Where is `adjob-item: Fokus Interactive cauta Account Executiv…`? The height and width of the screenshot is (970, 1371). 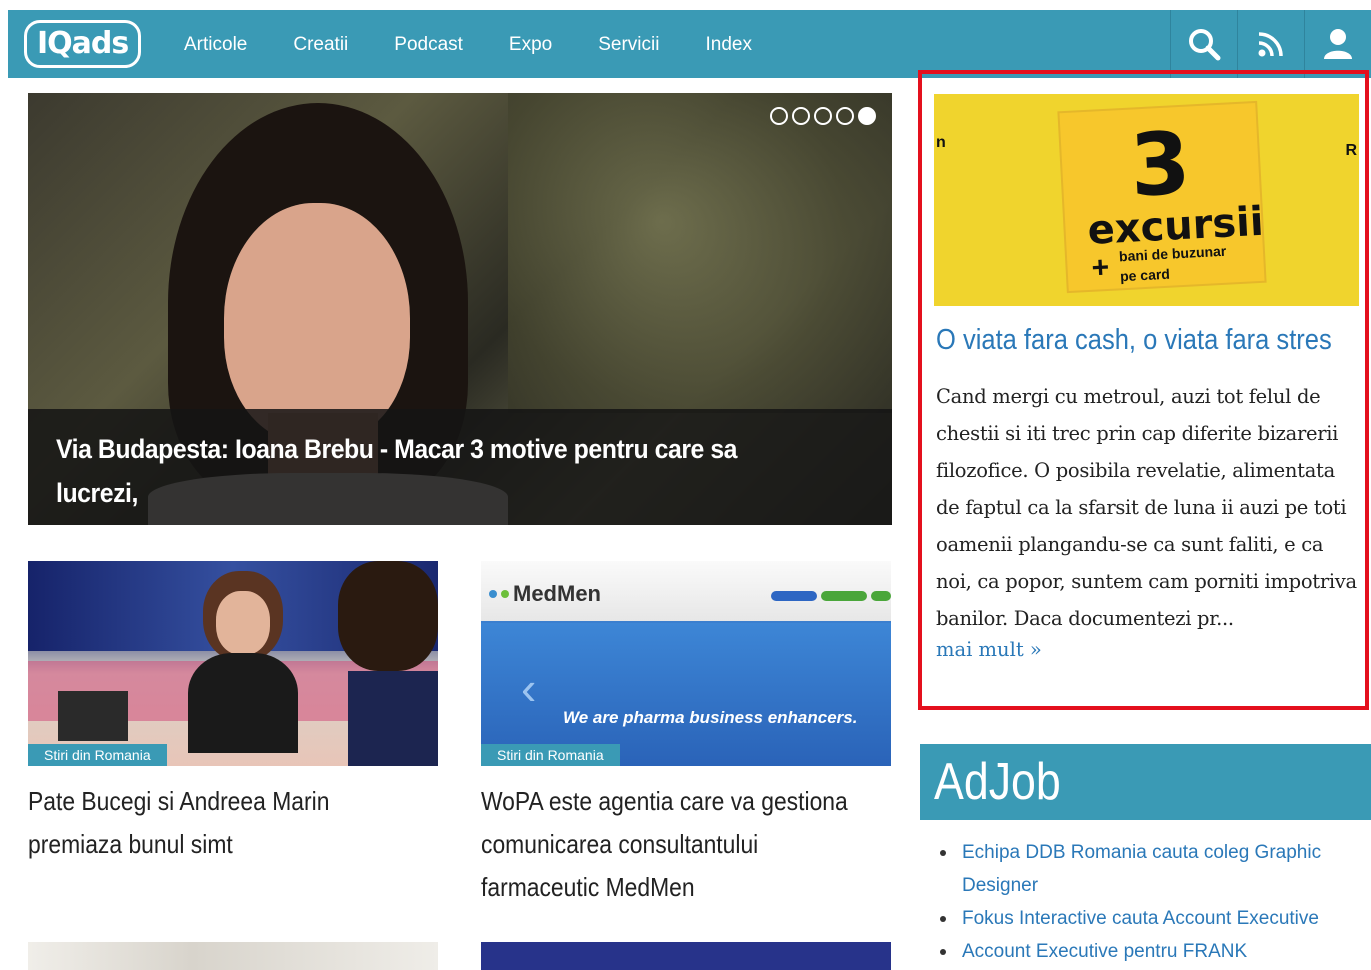 adjob-item: Fokus Interactive cauta Account Executiv… is located at coordinates (1150, 918).